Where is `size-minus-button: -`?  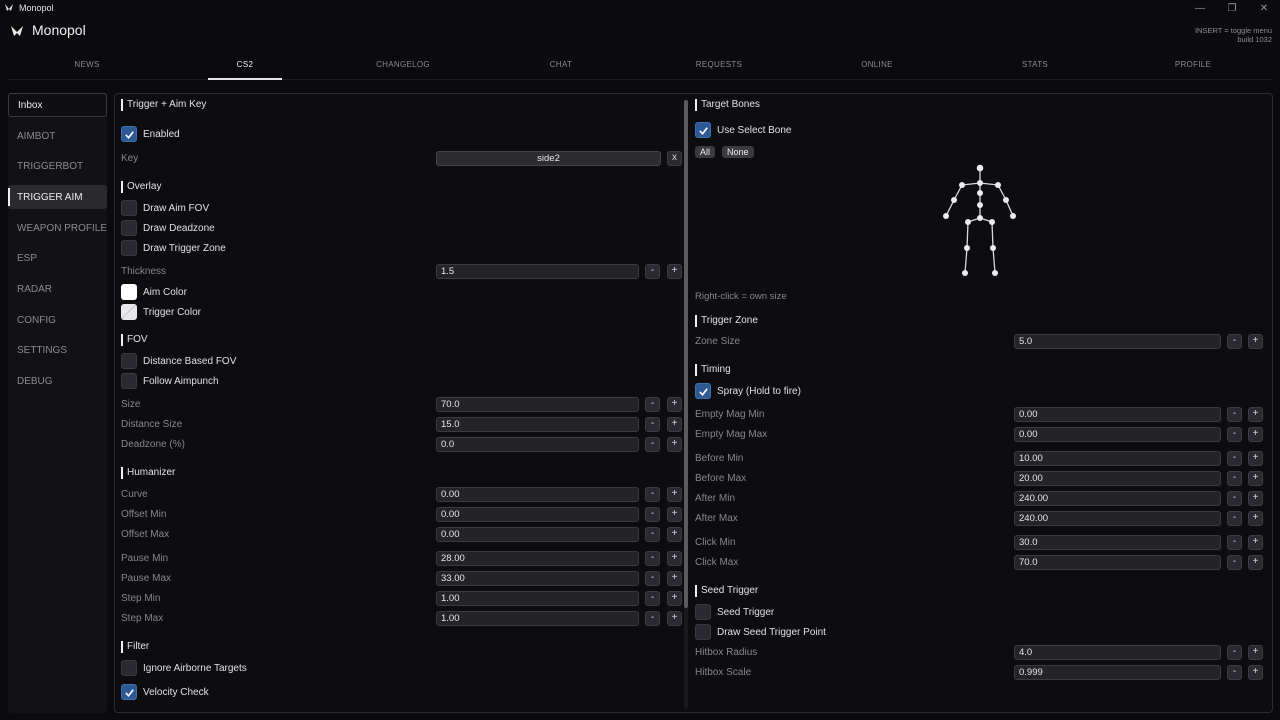 size-minus-button: - is located at coordinates (652, 404).